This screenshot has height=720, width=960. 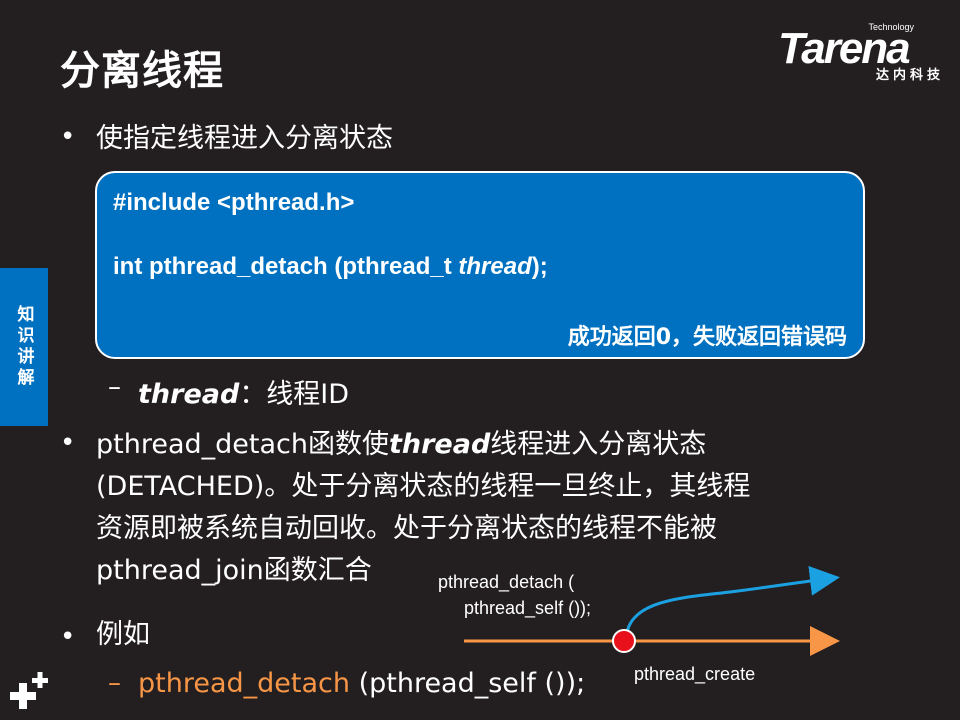 I want to click on code-include: #include <pthread.h>, so click(x=234, y=202).